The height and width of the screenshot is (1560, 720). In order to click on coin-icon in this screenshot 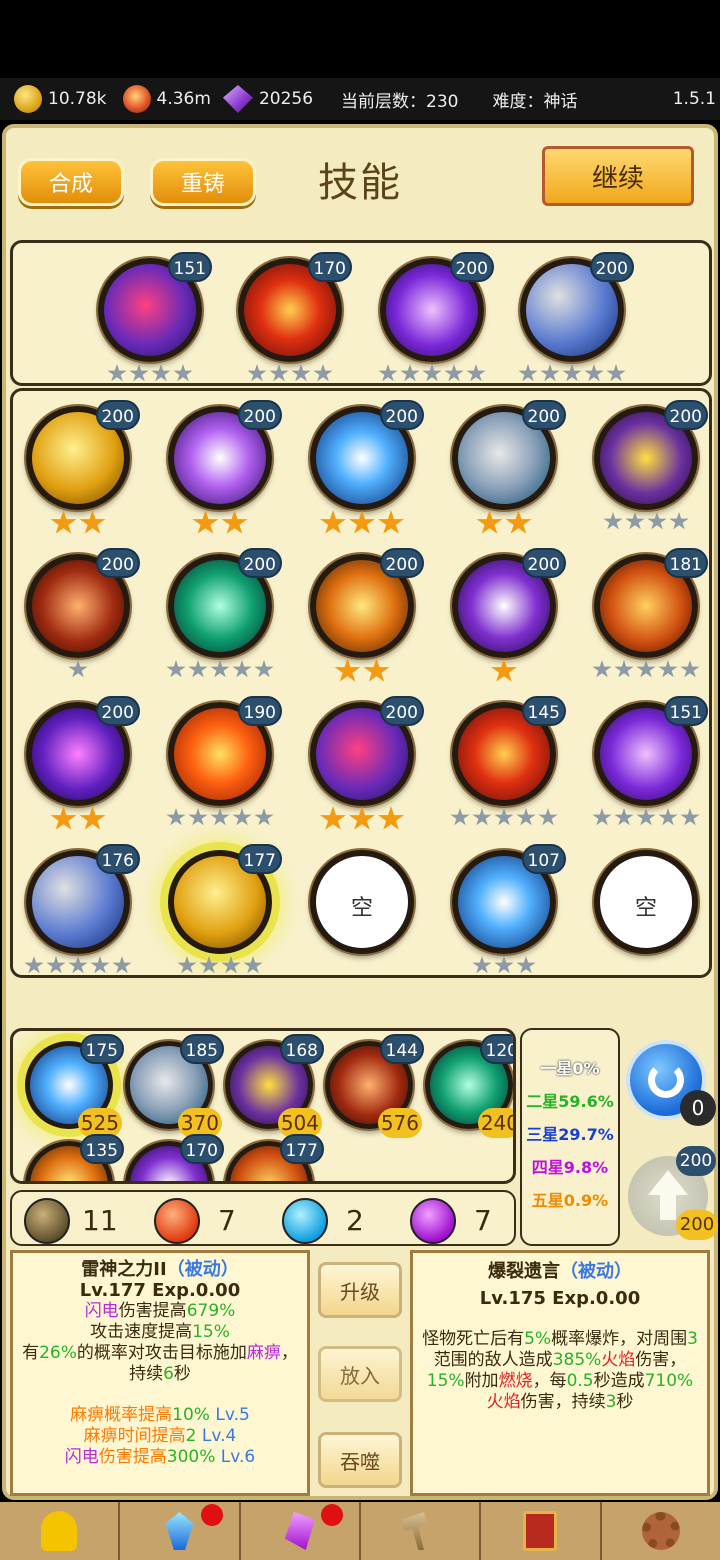, I will do `click(28, 99)`.